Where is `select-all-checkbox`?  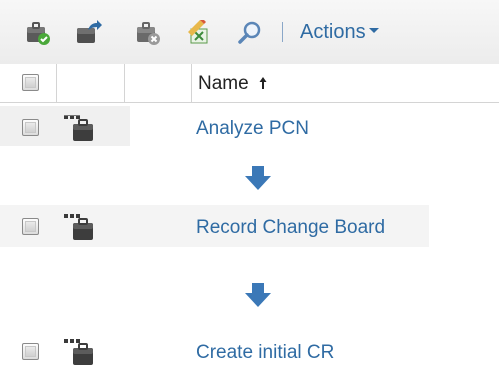
select-all-checkbox is located at coordinates (30, 82).